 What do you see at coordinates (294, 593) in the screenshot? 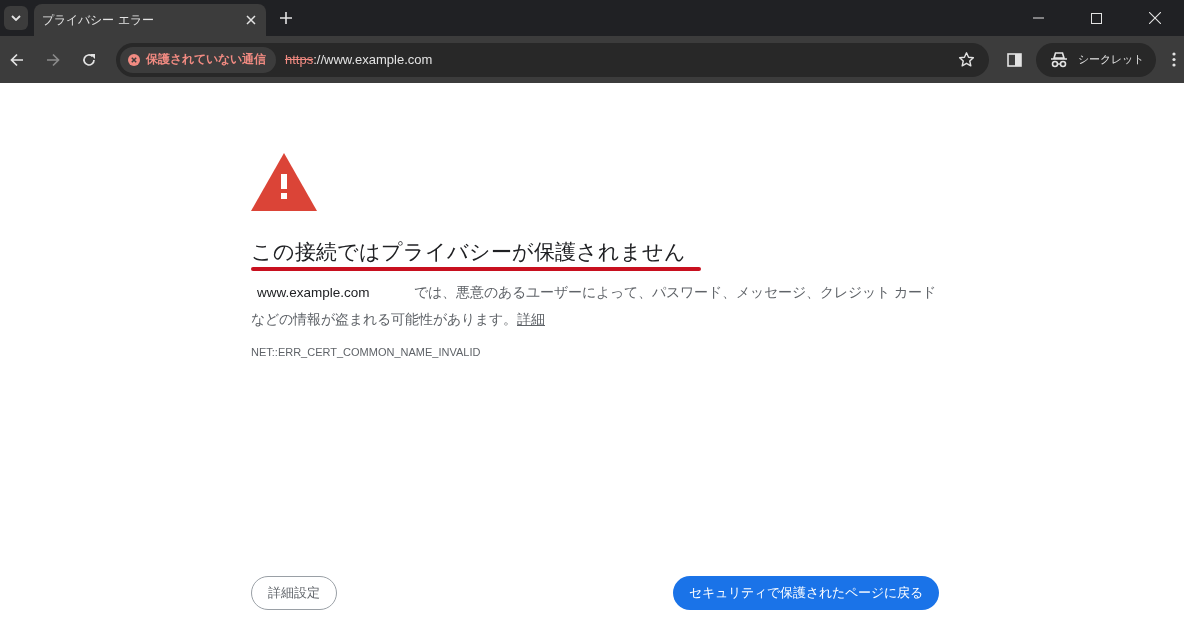
I see `advanced-button: 詳細設定` at bounding box center [294, 593].